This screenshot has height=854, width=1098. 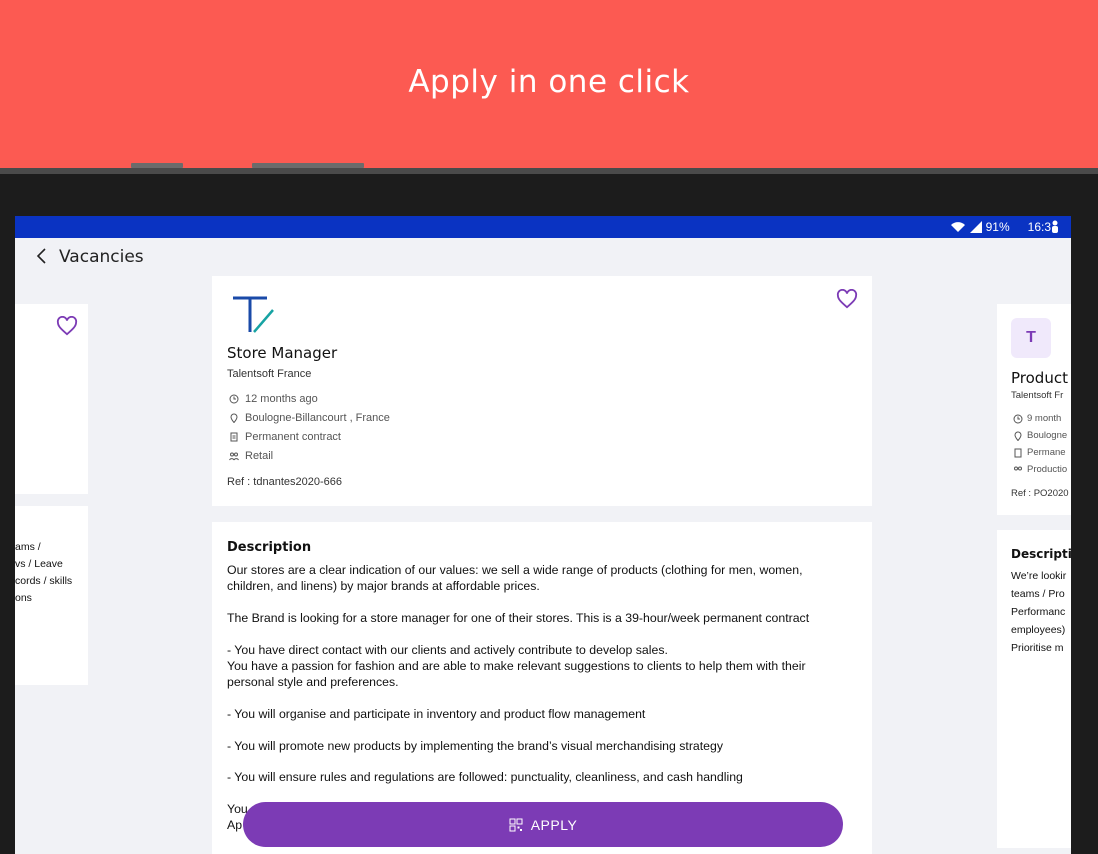 What do you see at coordinates (1047, 435) in the screenshot?
I see `location: Boulogne` at bounding box center [1047, 435].